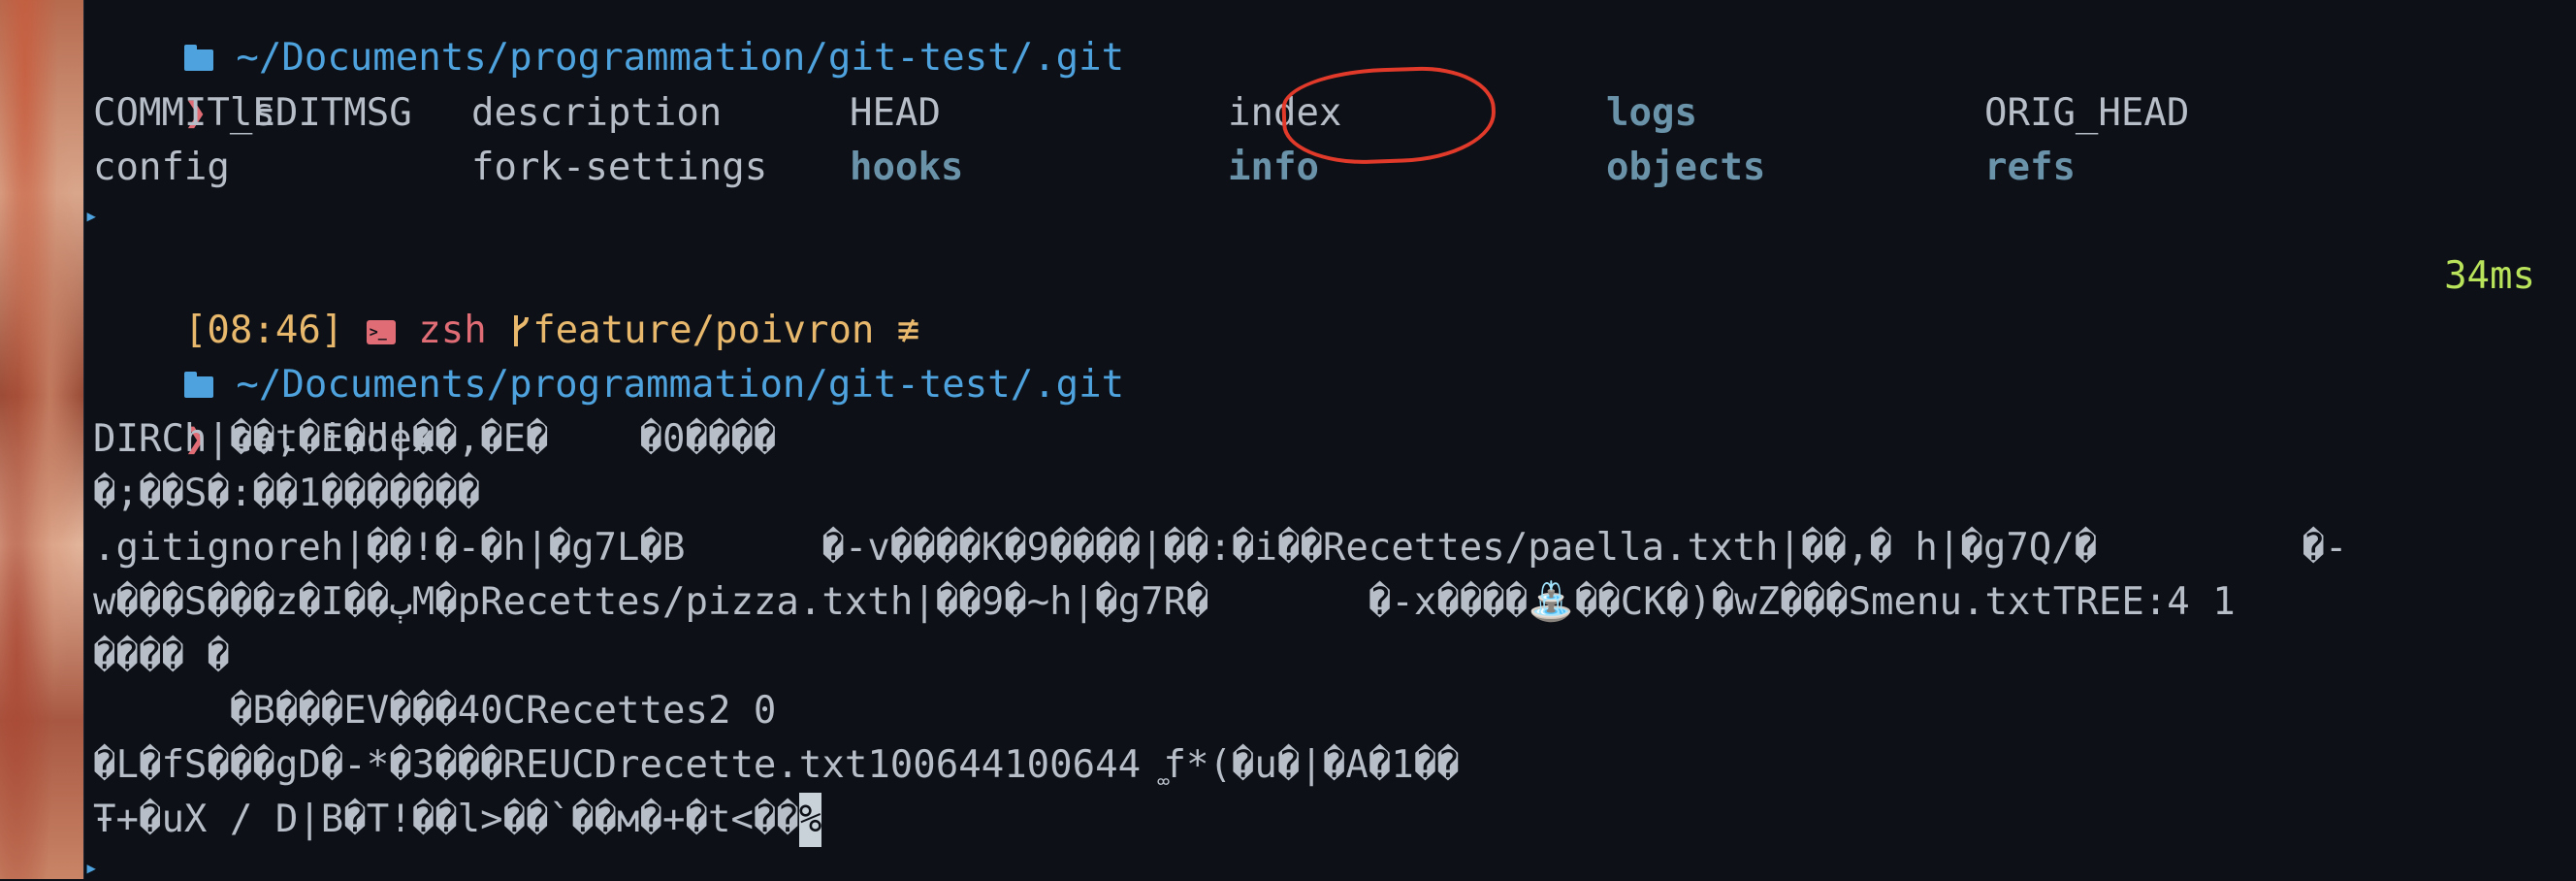  What do you see at coordinates (907, 168) in the screenshot?
I see `ls-entry-dir: hooks` at bounding box center [907, 168].